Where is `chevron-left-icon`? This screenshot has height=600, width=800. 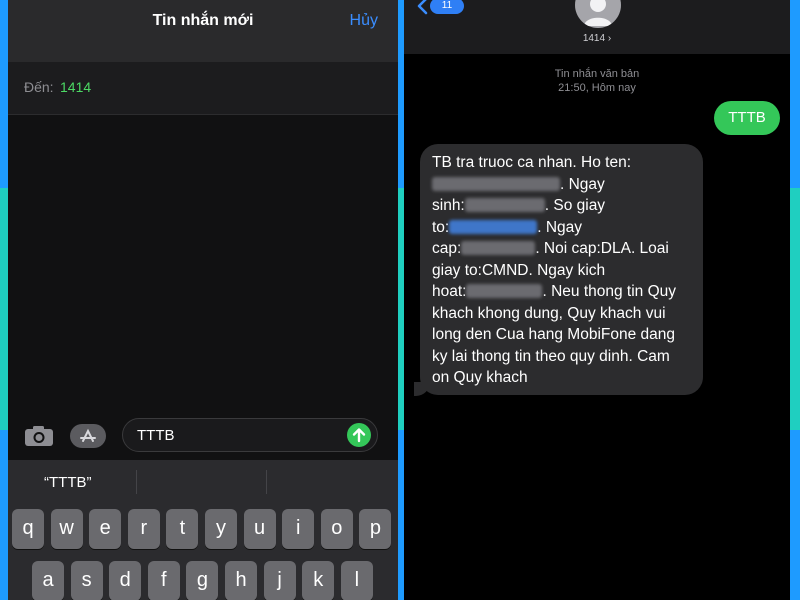 chevron-left-icon is located at coordinates (422, 7).